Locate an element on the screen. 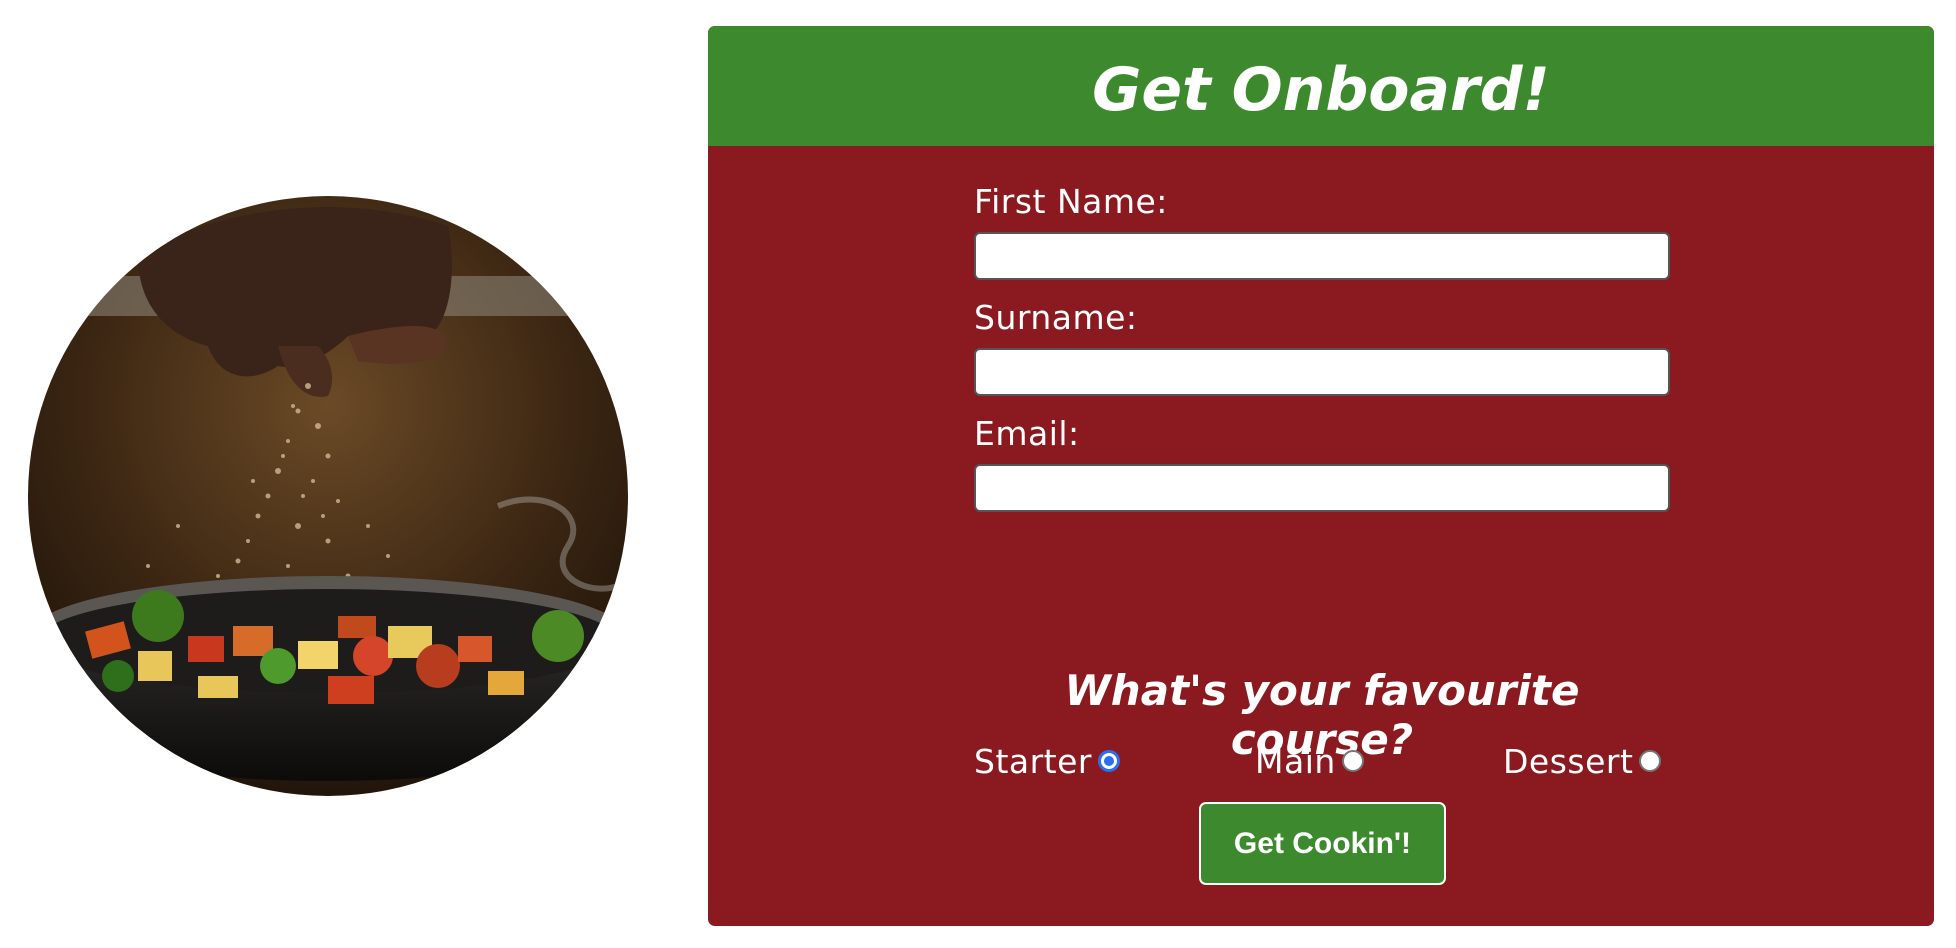 The height and width of the screenshot is (948, 1956). radio-button-starter is located at coordinates (1109, 761).